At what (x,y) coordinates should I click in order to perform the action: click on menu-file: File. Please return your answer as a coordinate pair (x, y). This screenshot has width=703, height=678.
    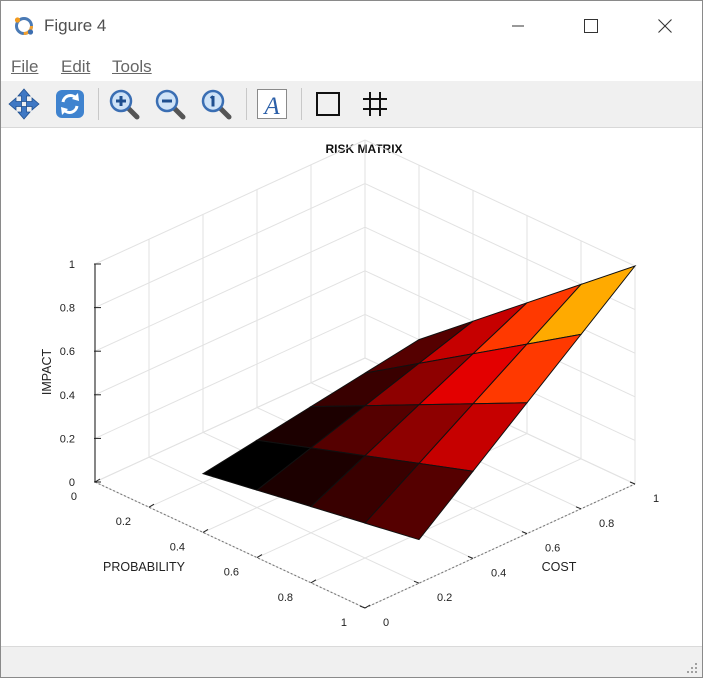
    Looking at the image, I should click on (24, 67).